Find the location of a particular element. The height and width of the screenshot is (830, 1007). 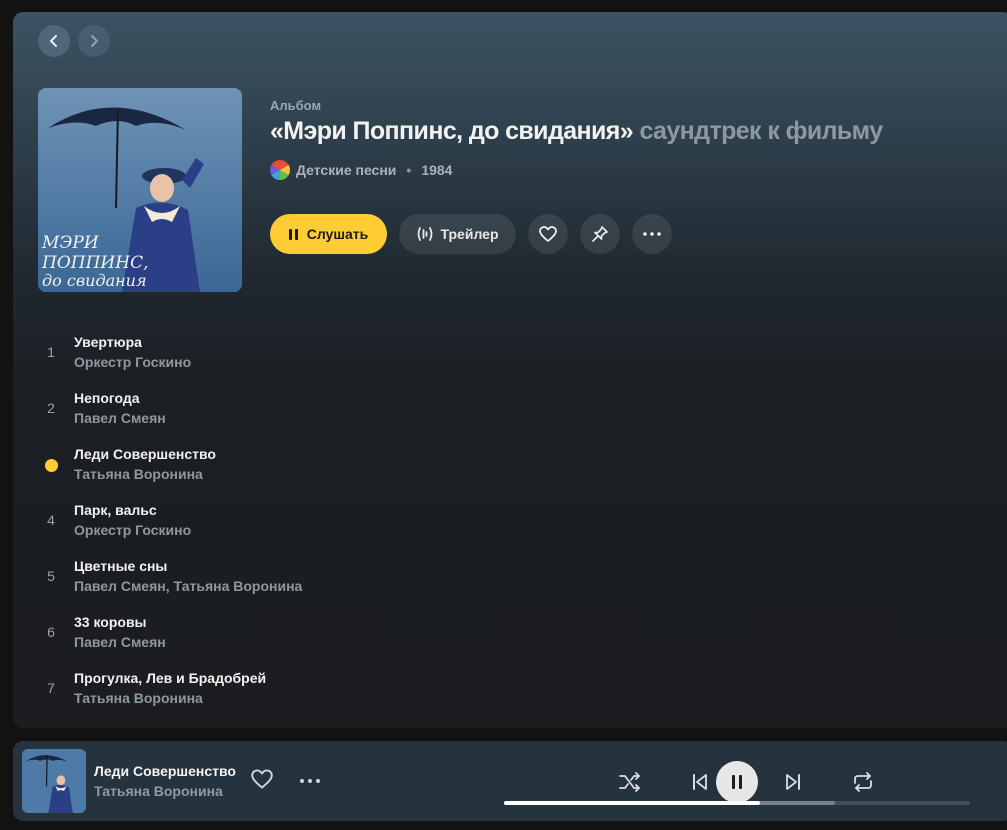

track-title: Цветные сны is located at coordinates (120, 566).